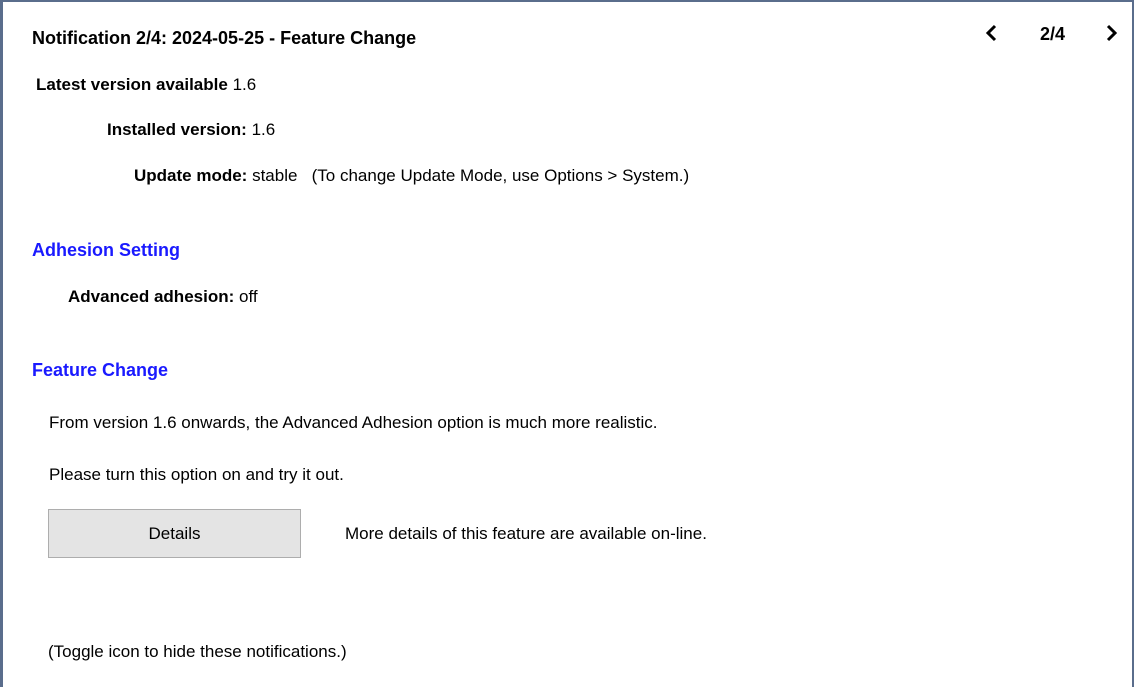  Describe the element at coordinates (275, 175) in the screenshot. I see `update-mode-value: stable` at that location.